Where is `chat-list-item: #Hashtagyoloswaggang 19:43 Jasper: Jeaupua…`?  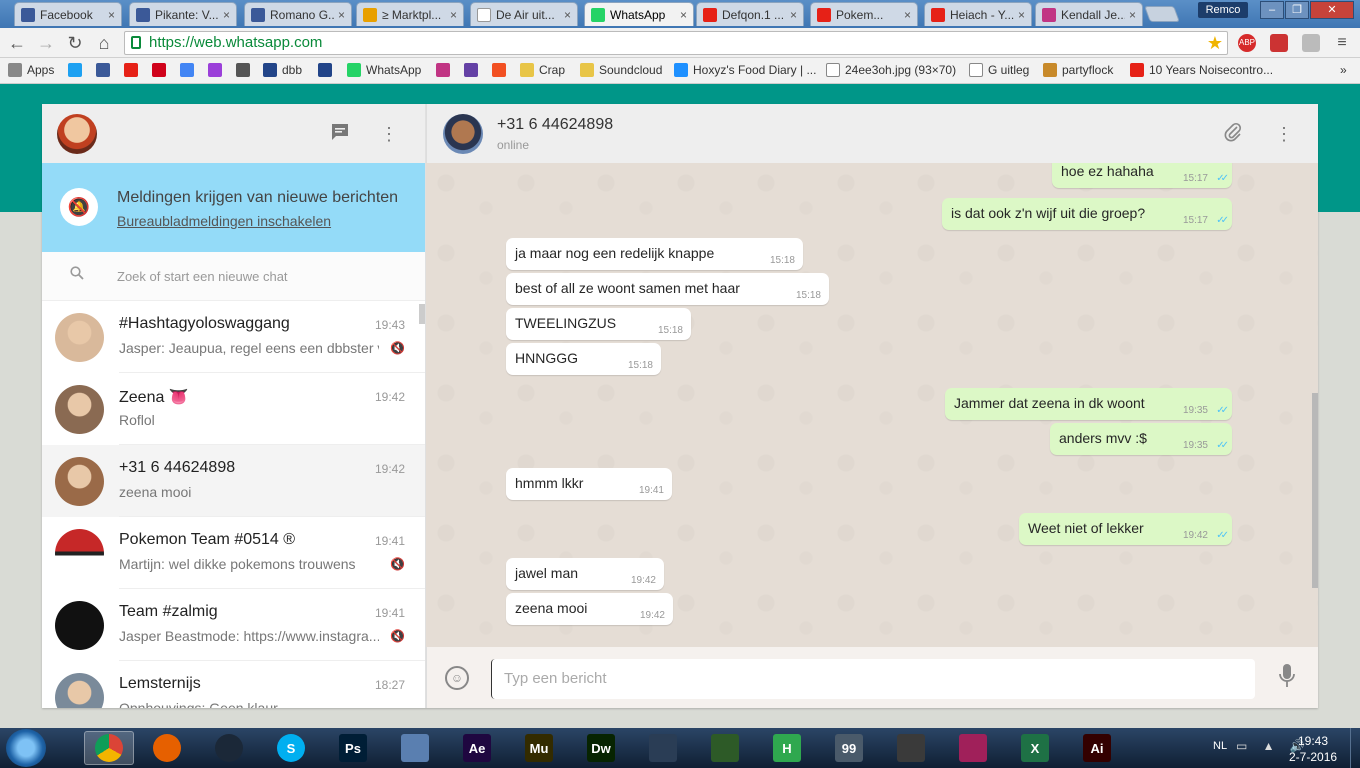
chat-list-item: #Hashtagyoloswaggang 19:43 Jasper: Jeaupua… is located at coordinates (233, 337).